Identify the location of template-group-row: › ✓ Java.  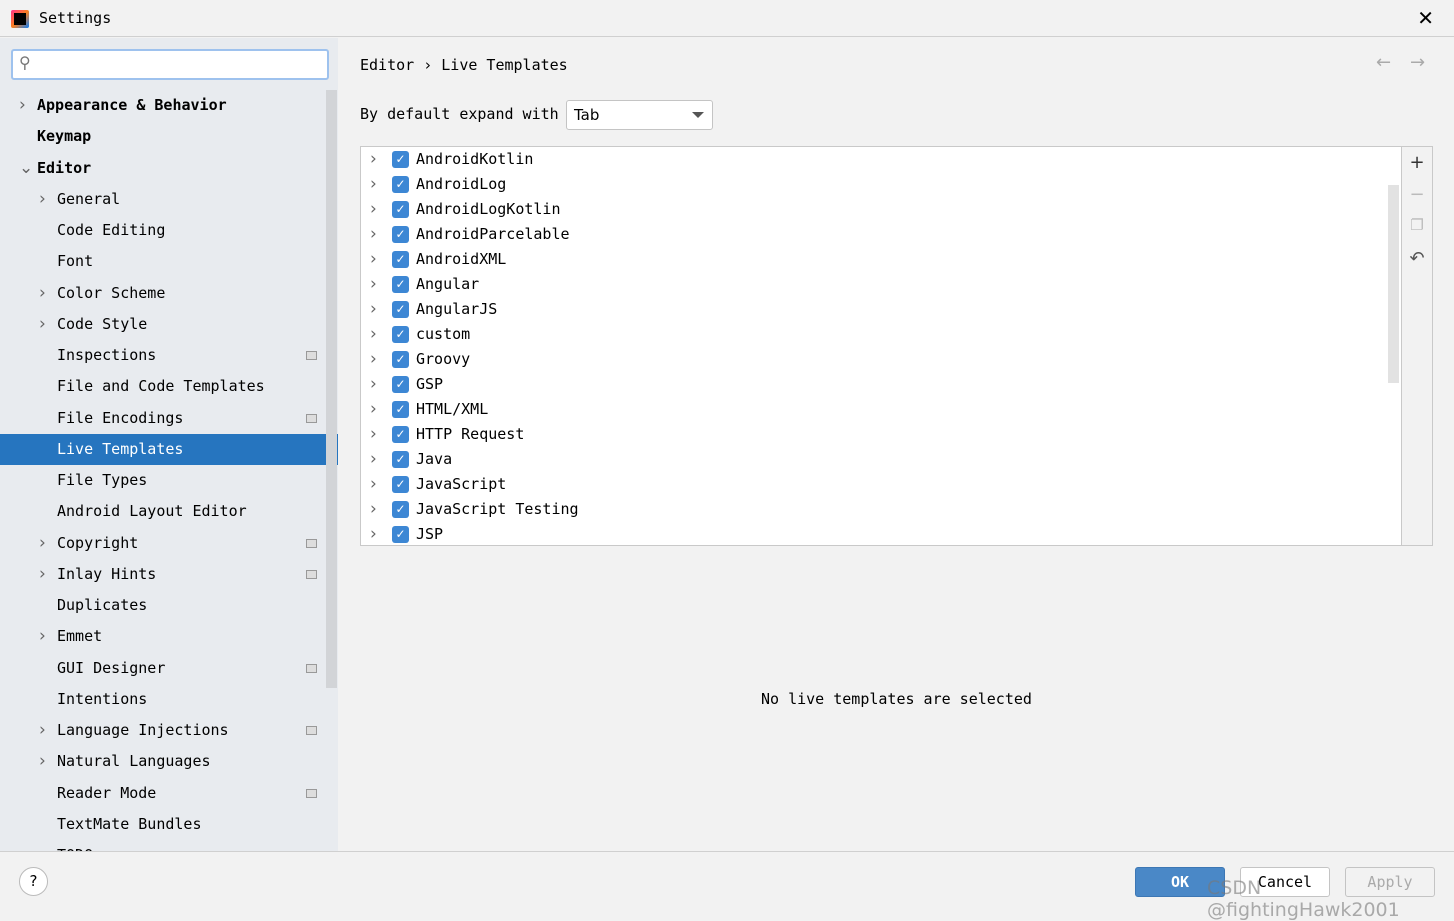
(876, 459).